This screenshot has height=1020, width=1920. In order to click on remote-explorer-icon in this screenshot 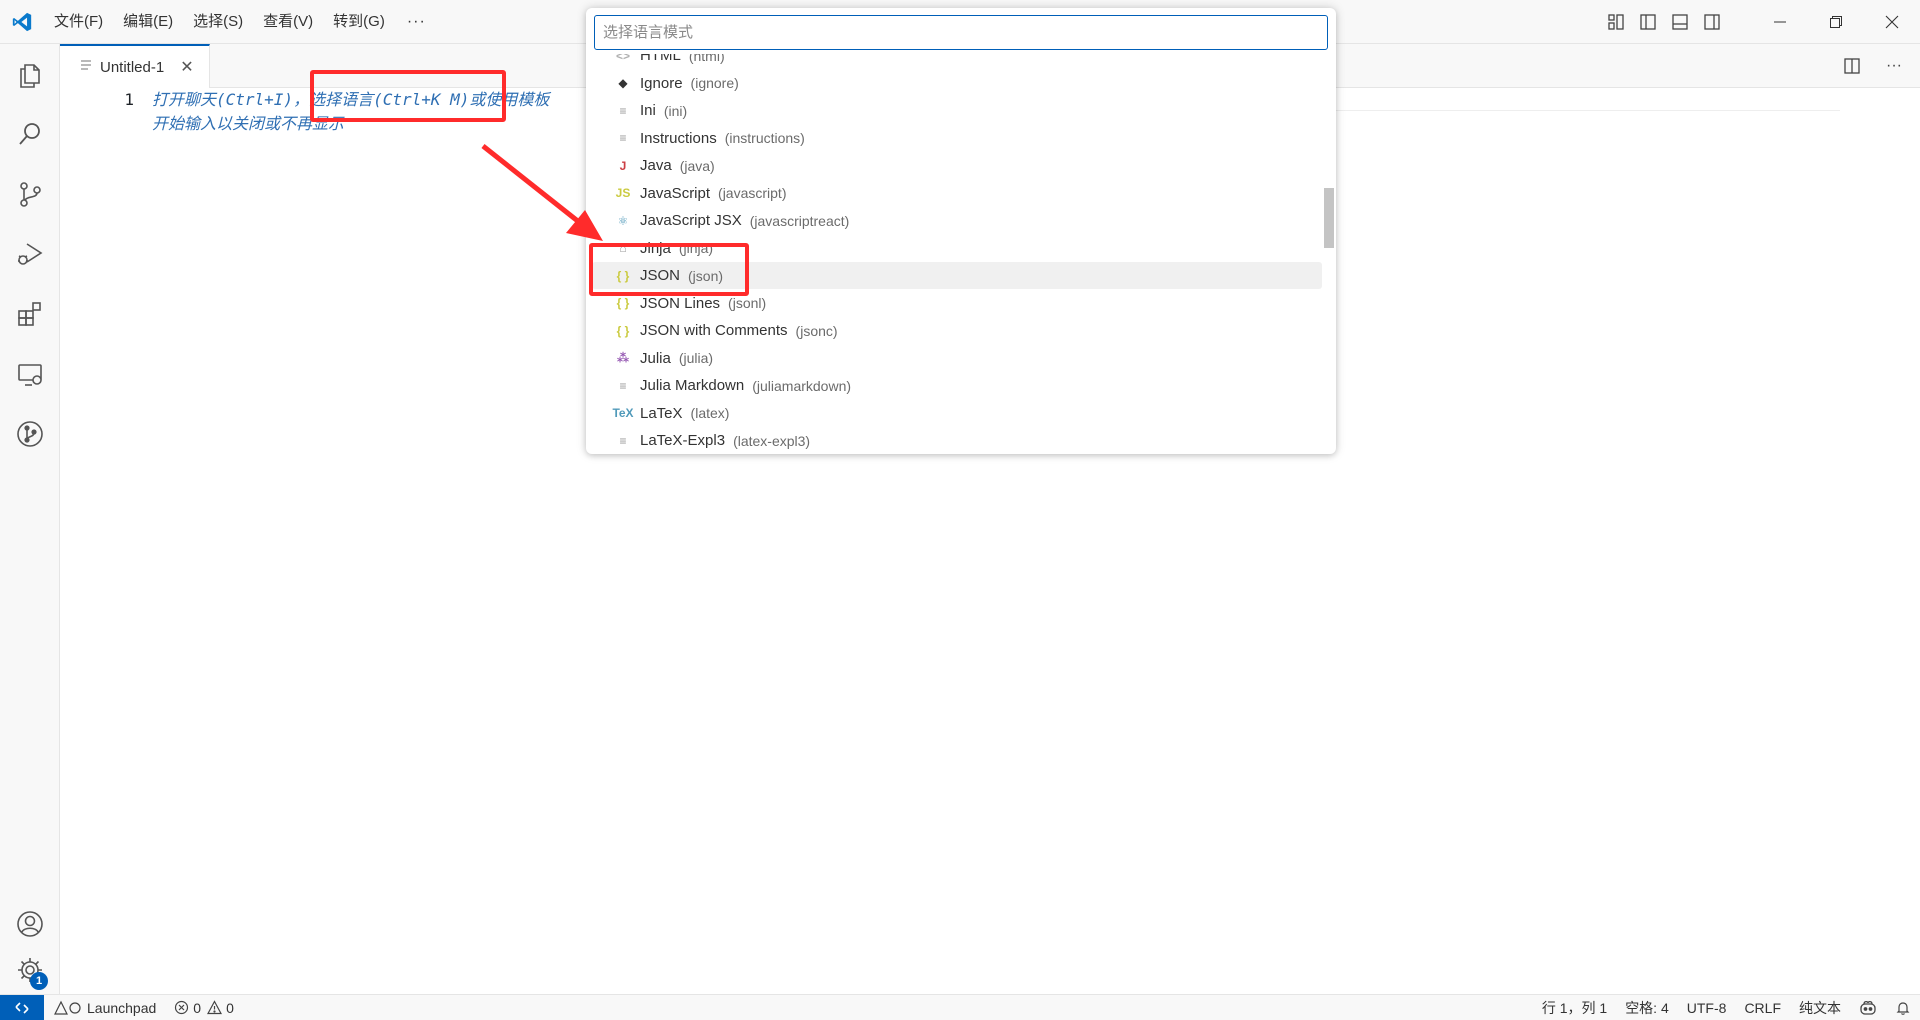, I will do `click(30, 374)`.